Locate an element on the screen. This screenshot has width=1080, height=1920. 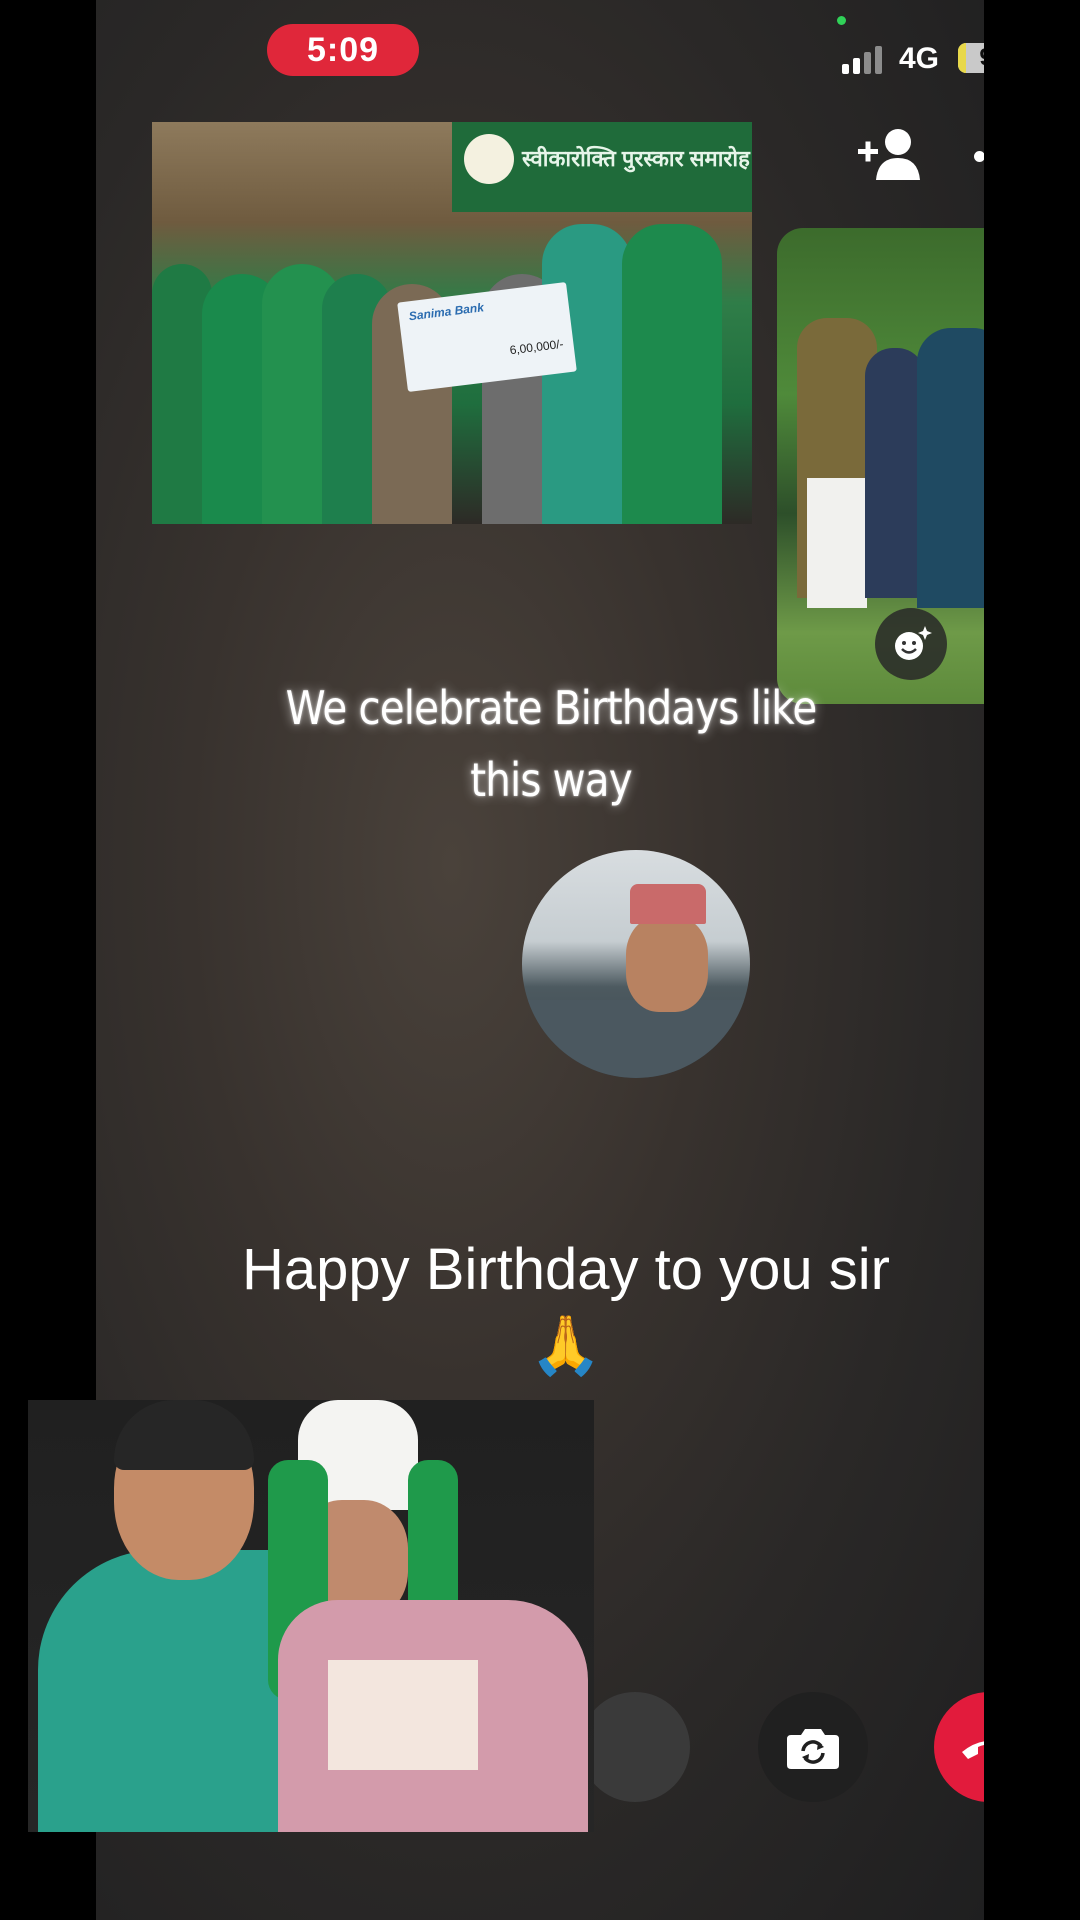
folded-hands-emoji: 🙏 is located at coordinates (566, 1345).